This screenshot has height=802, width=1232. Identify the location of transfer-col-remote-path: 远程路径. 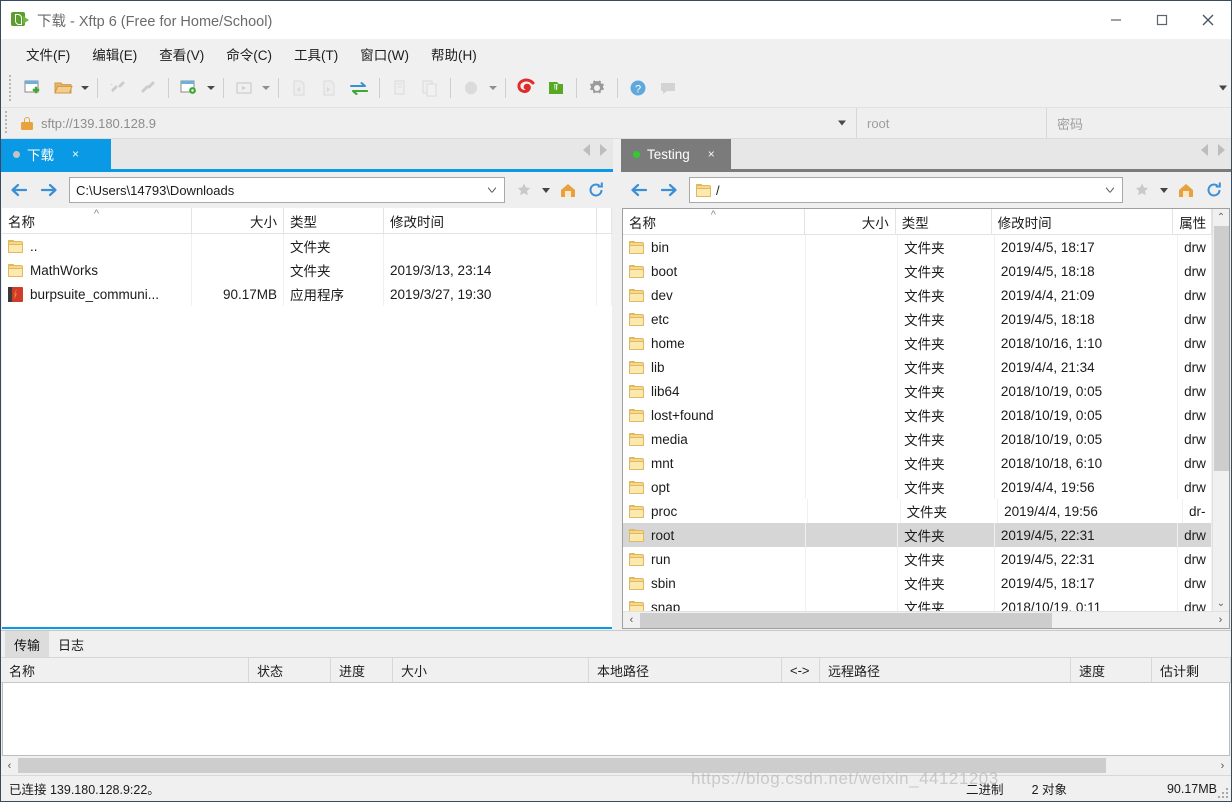
(945, 670).